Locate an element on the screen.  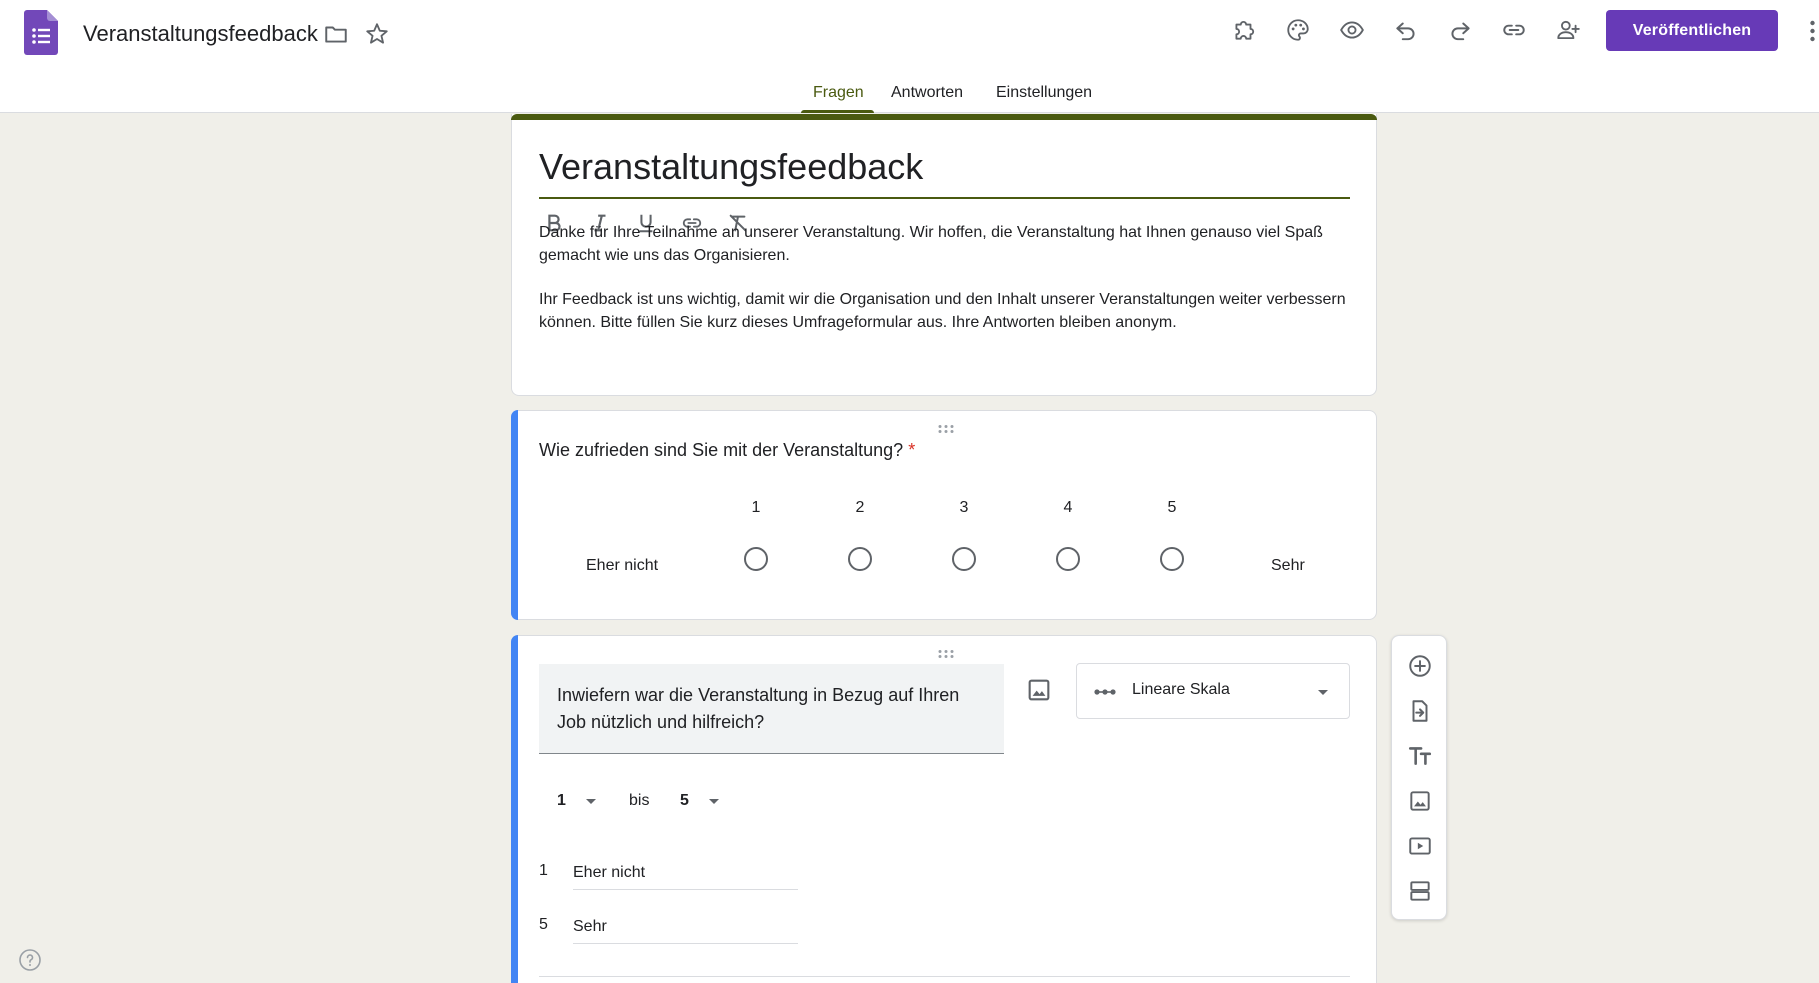
import-questions-icon is located at coordinates (1420, 711).